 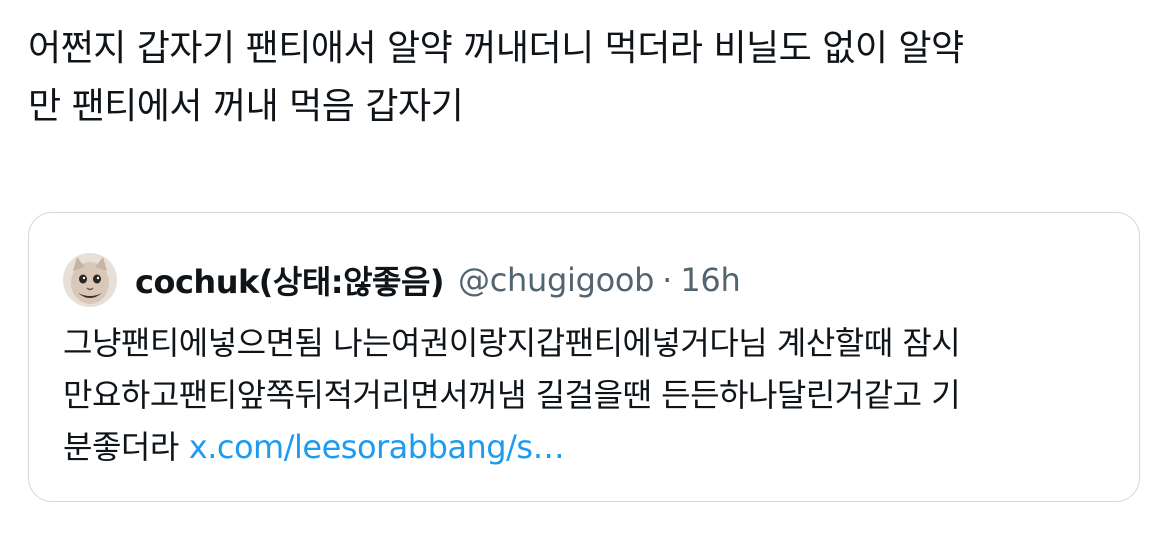 What do you see at coordinates (290, 280) in the screenshot?
I see `quoted-display-name: cochuk(상태:않좋음)` at bounding box center [290, 280].